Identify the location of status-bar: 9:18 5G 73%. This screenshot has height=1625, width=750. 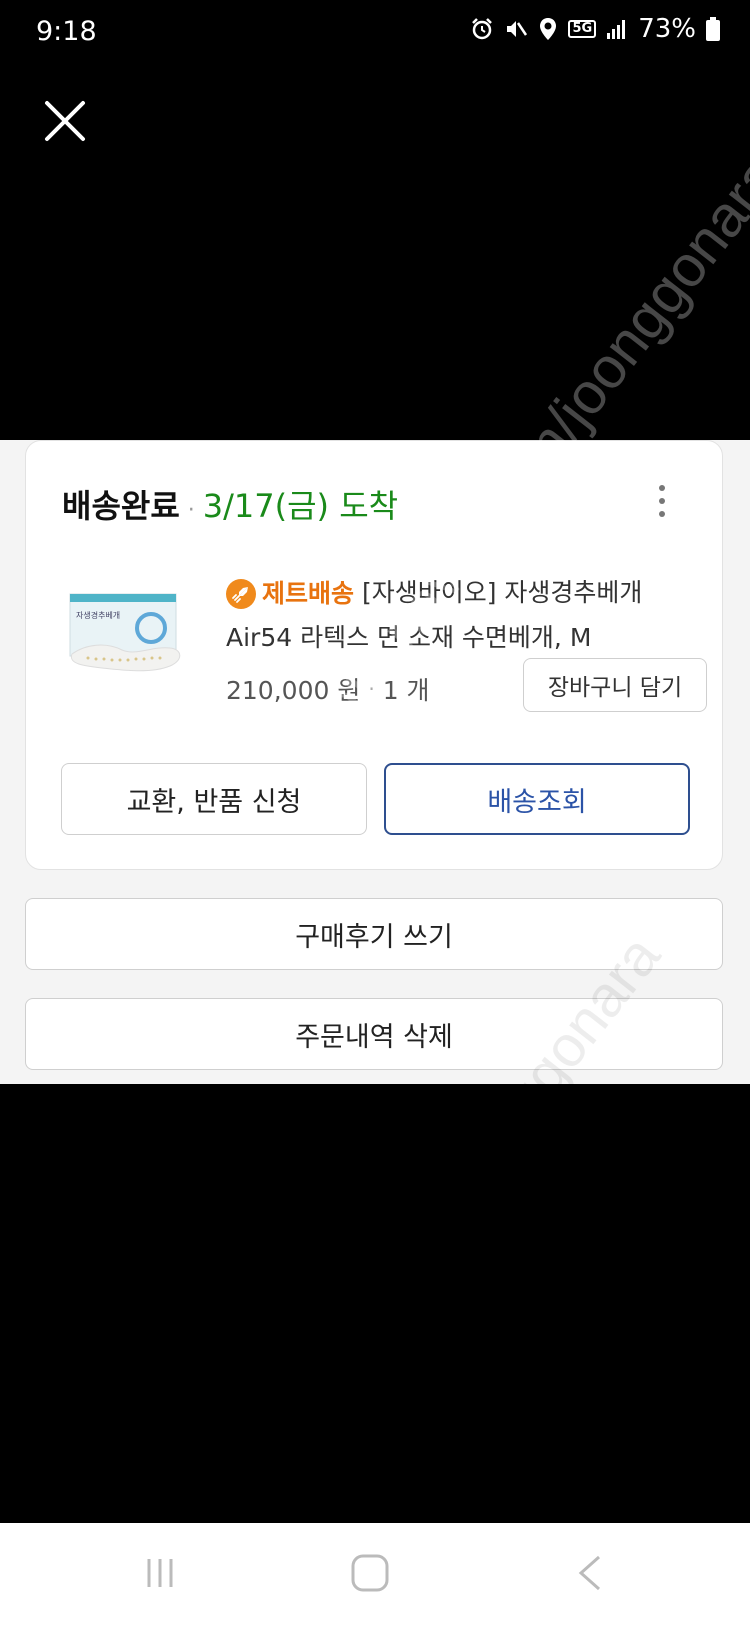
(375, 36).